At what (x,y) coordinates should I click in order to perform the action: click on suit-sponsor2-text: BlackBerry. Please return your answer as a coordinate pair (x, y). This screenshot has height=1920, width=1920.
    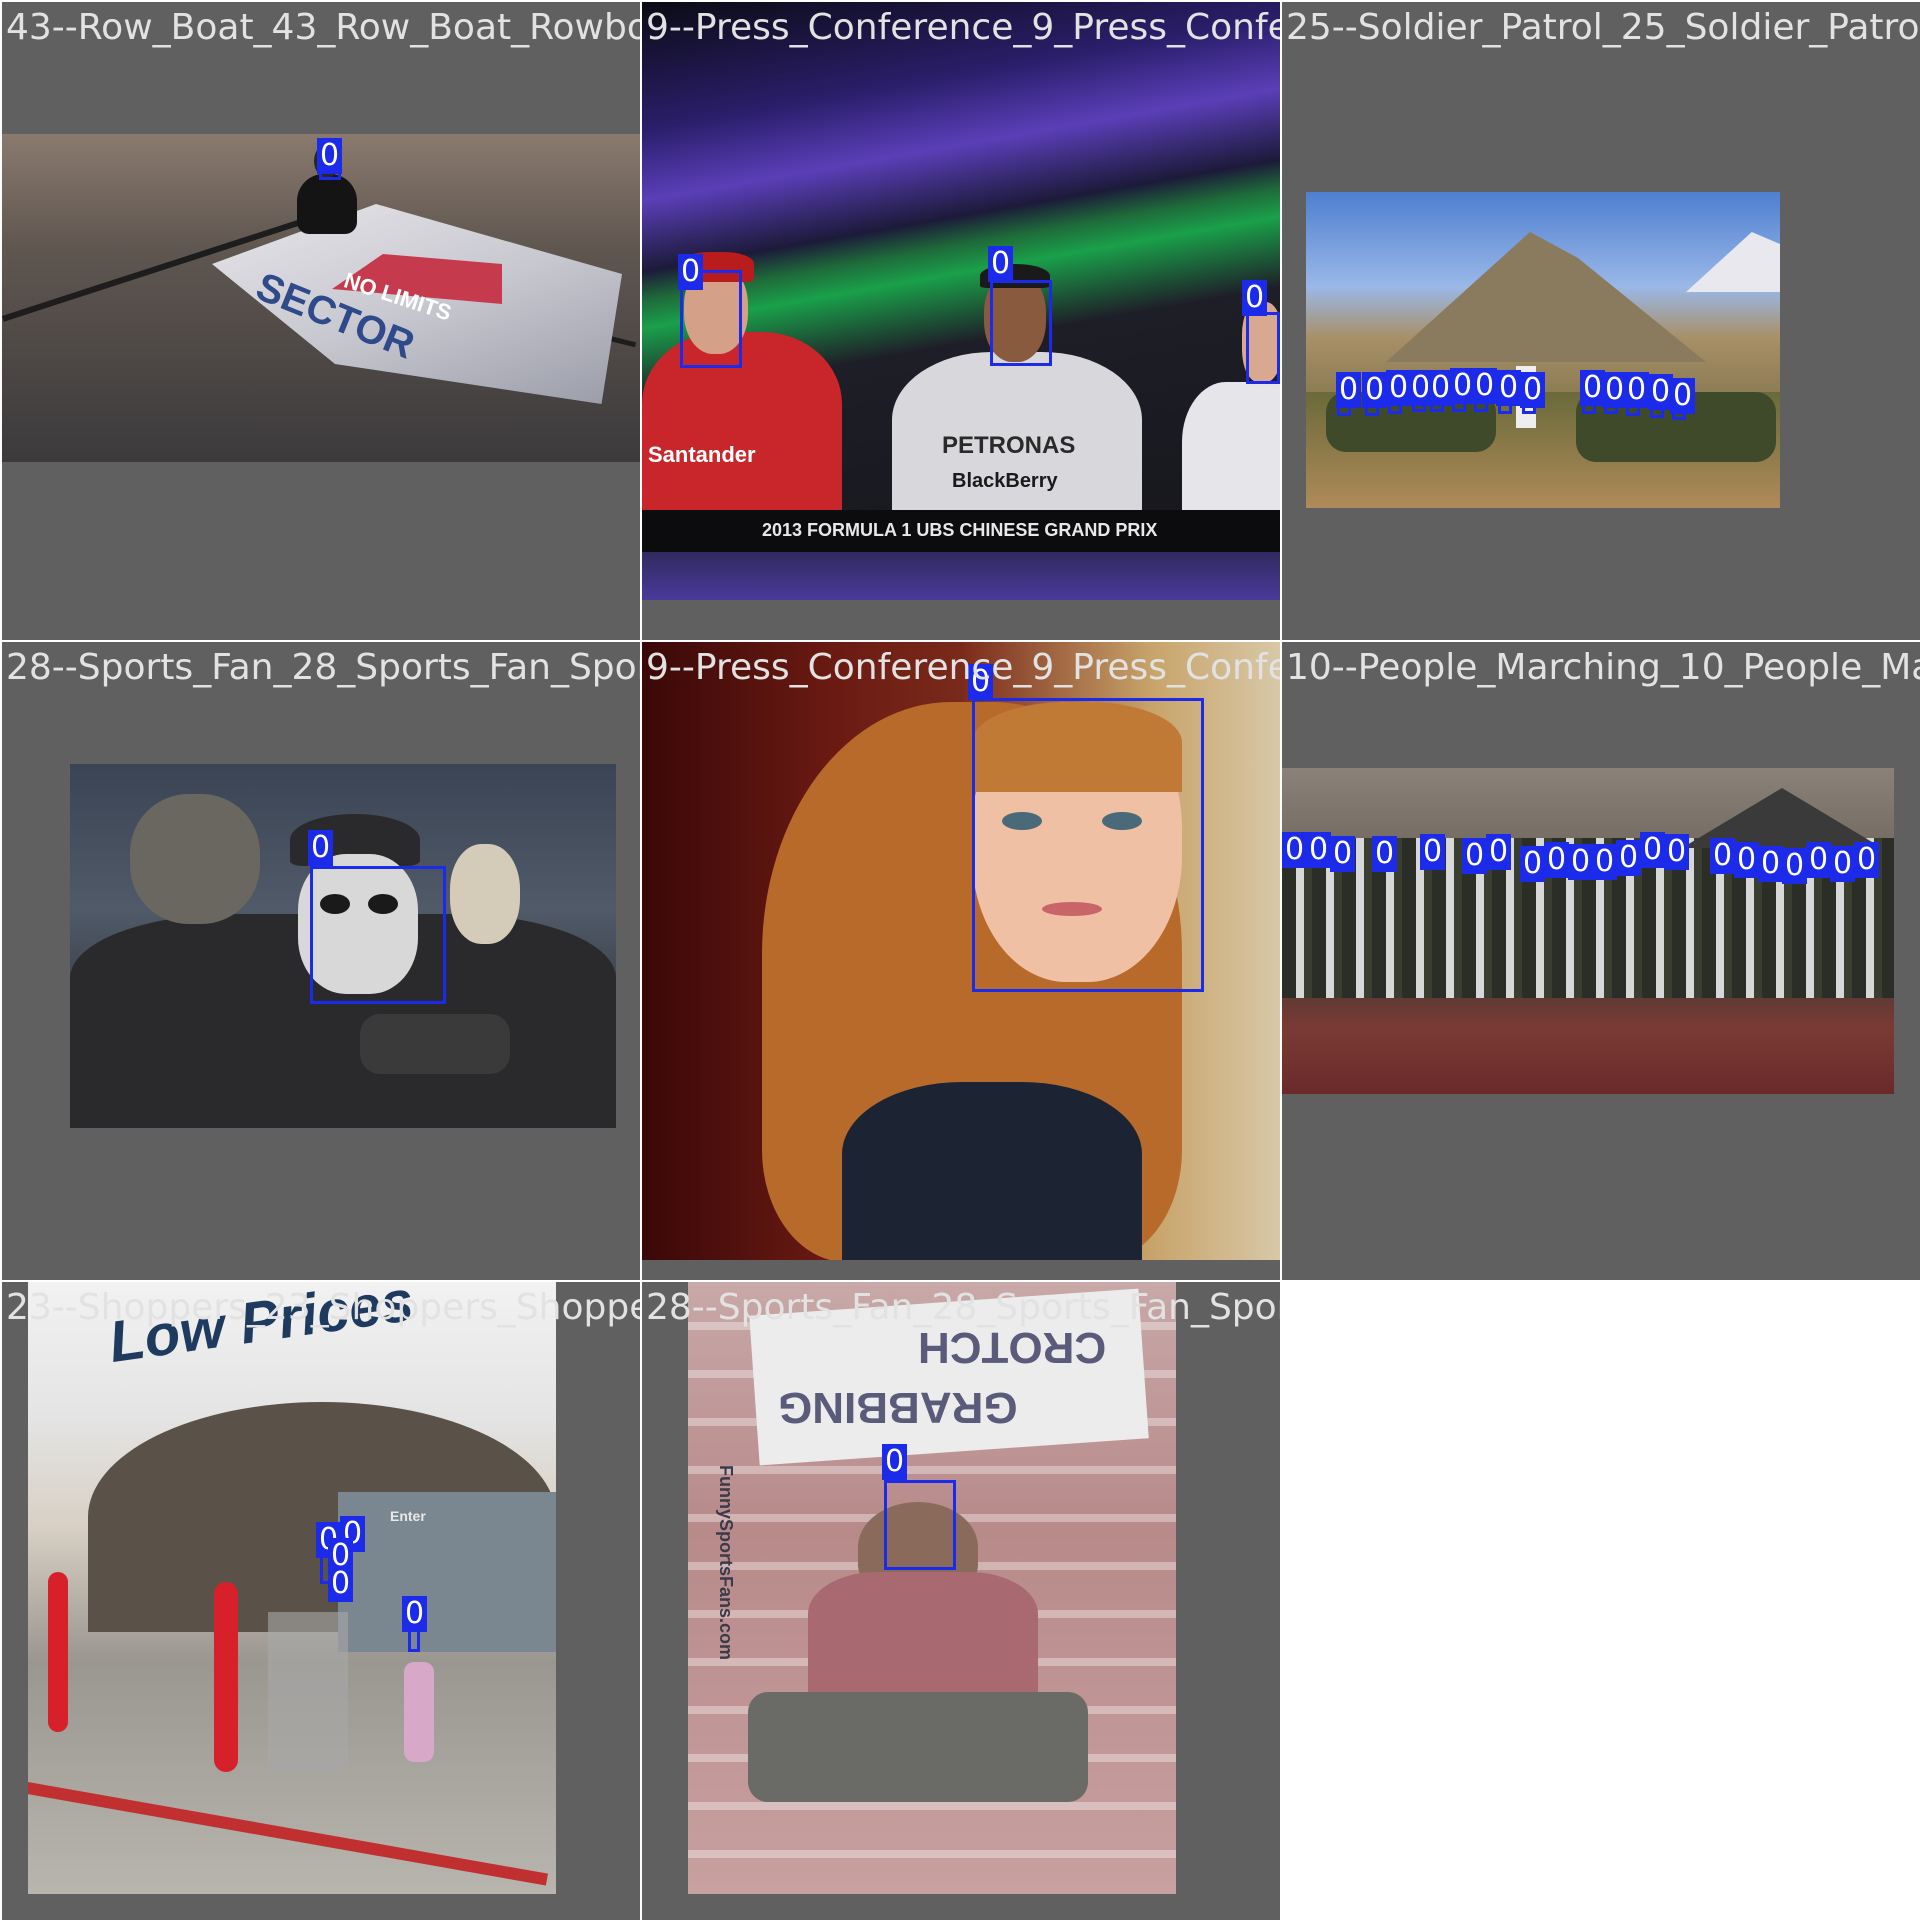
    Looking at the image, I should click on (1005, 481).